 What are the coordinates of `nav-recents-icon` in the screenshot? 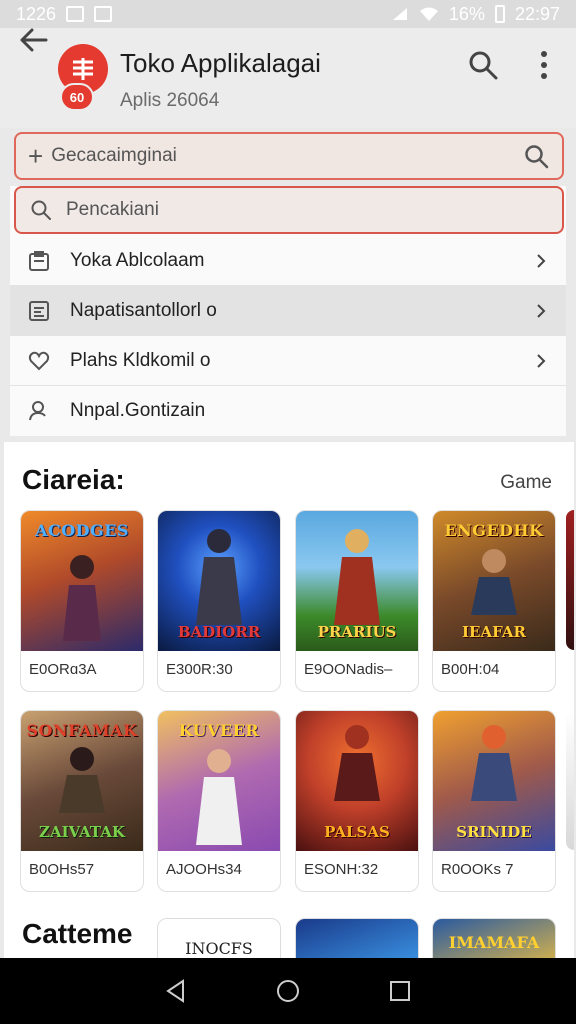 It's located at (400, 991).